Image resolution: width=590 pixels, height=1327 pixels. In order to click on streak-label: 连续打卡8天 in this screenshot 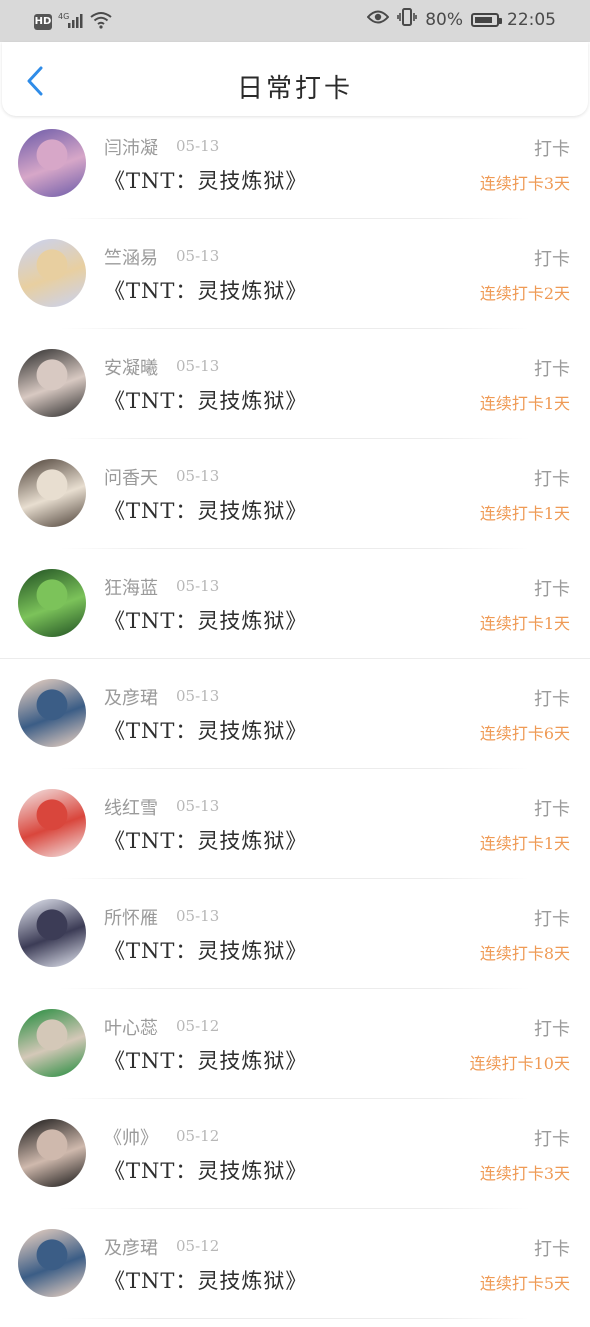, I will do `click(524, 953)`.